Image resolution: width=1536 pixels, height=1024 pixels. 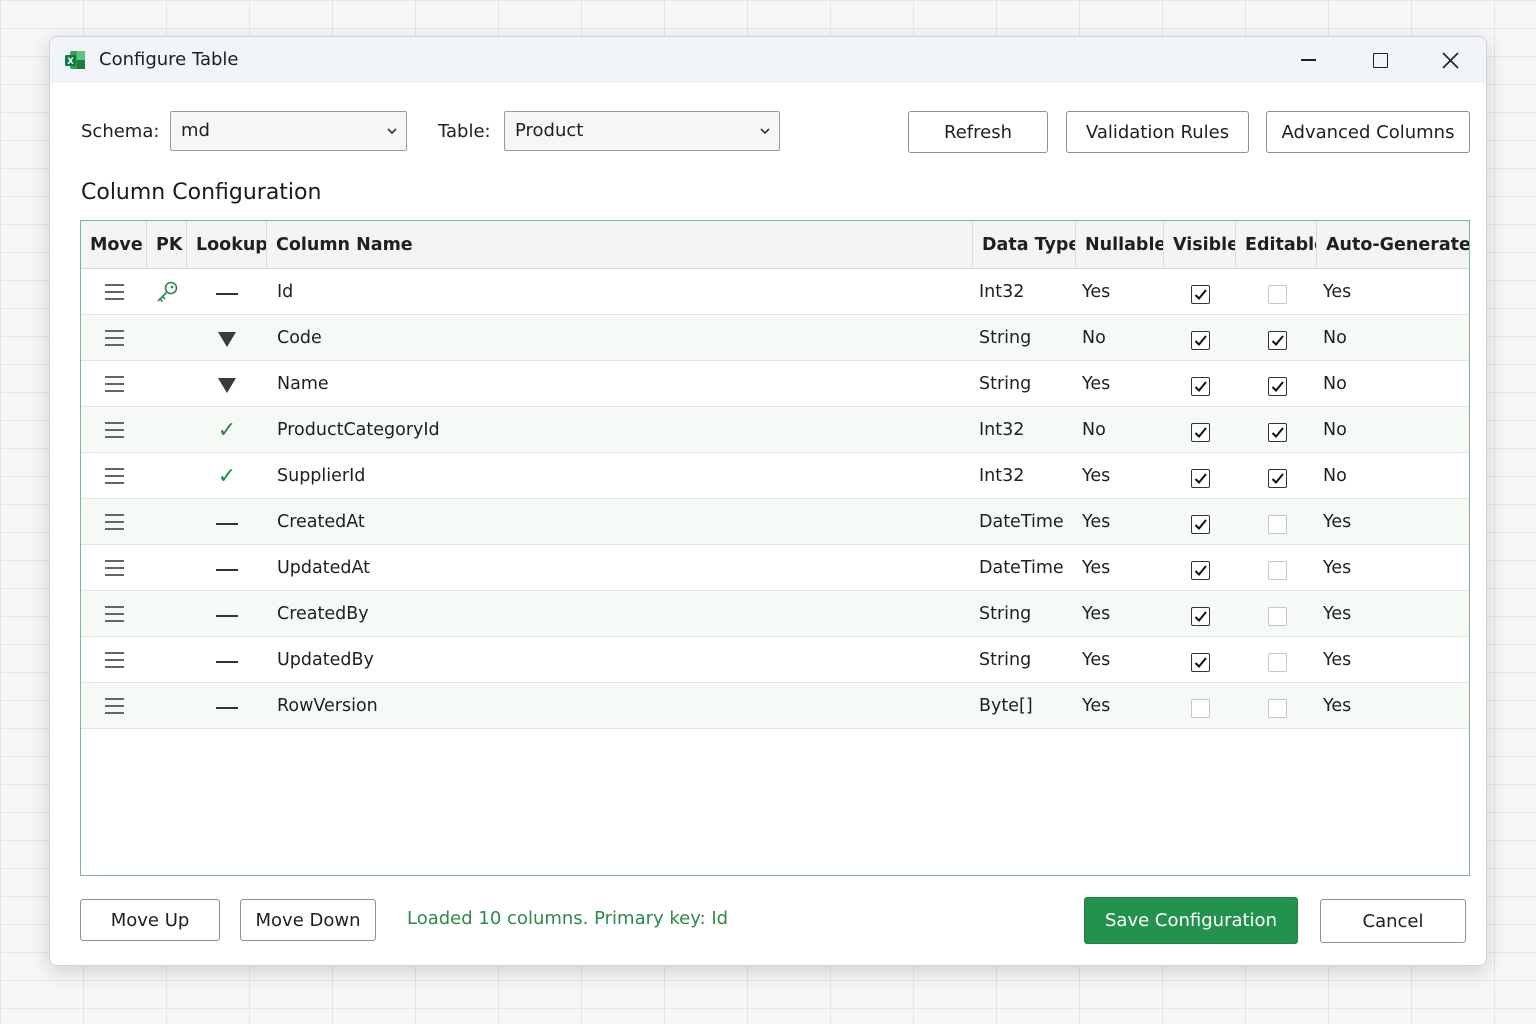 I want to click on column-name-cell: UpdatedAt, so click(x=324, y=568).